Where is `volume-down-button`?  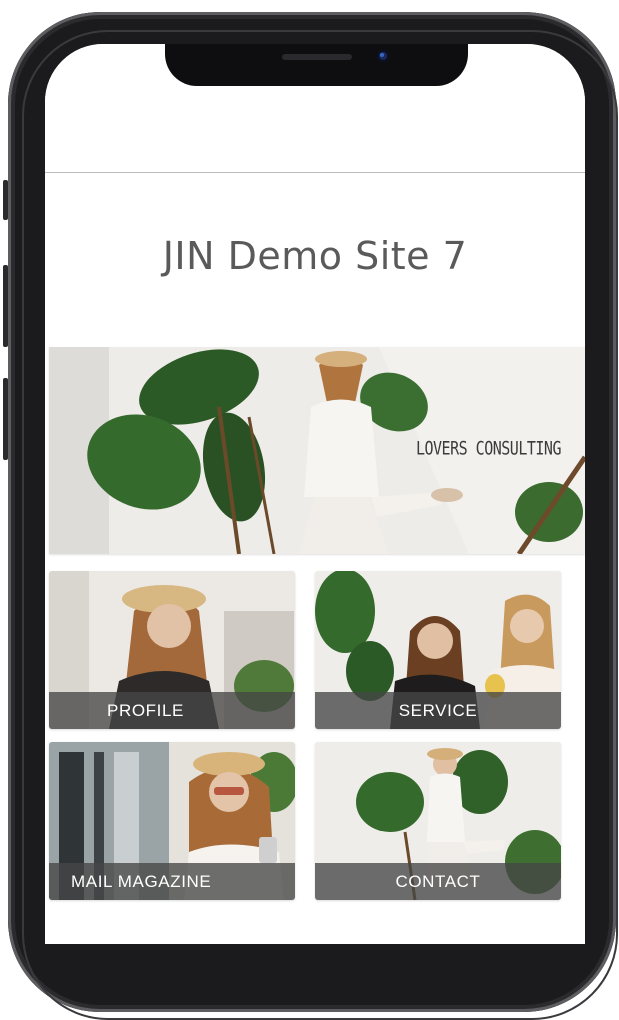 volume-down-button is located at coordinates (5, 419).